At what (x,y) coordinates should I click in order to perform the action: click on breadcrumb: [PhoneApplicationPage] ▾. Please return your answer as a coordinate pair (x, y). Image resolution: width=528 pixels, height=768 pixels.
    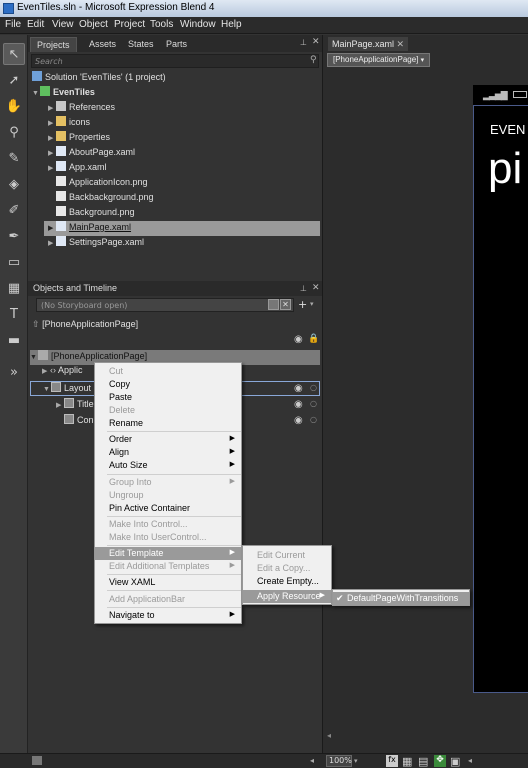
    Looking at the image, I should click on (379, 60).